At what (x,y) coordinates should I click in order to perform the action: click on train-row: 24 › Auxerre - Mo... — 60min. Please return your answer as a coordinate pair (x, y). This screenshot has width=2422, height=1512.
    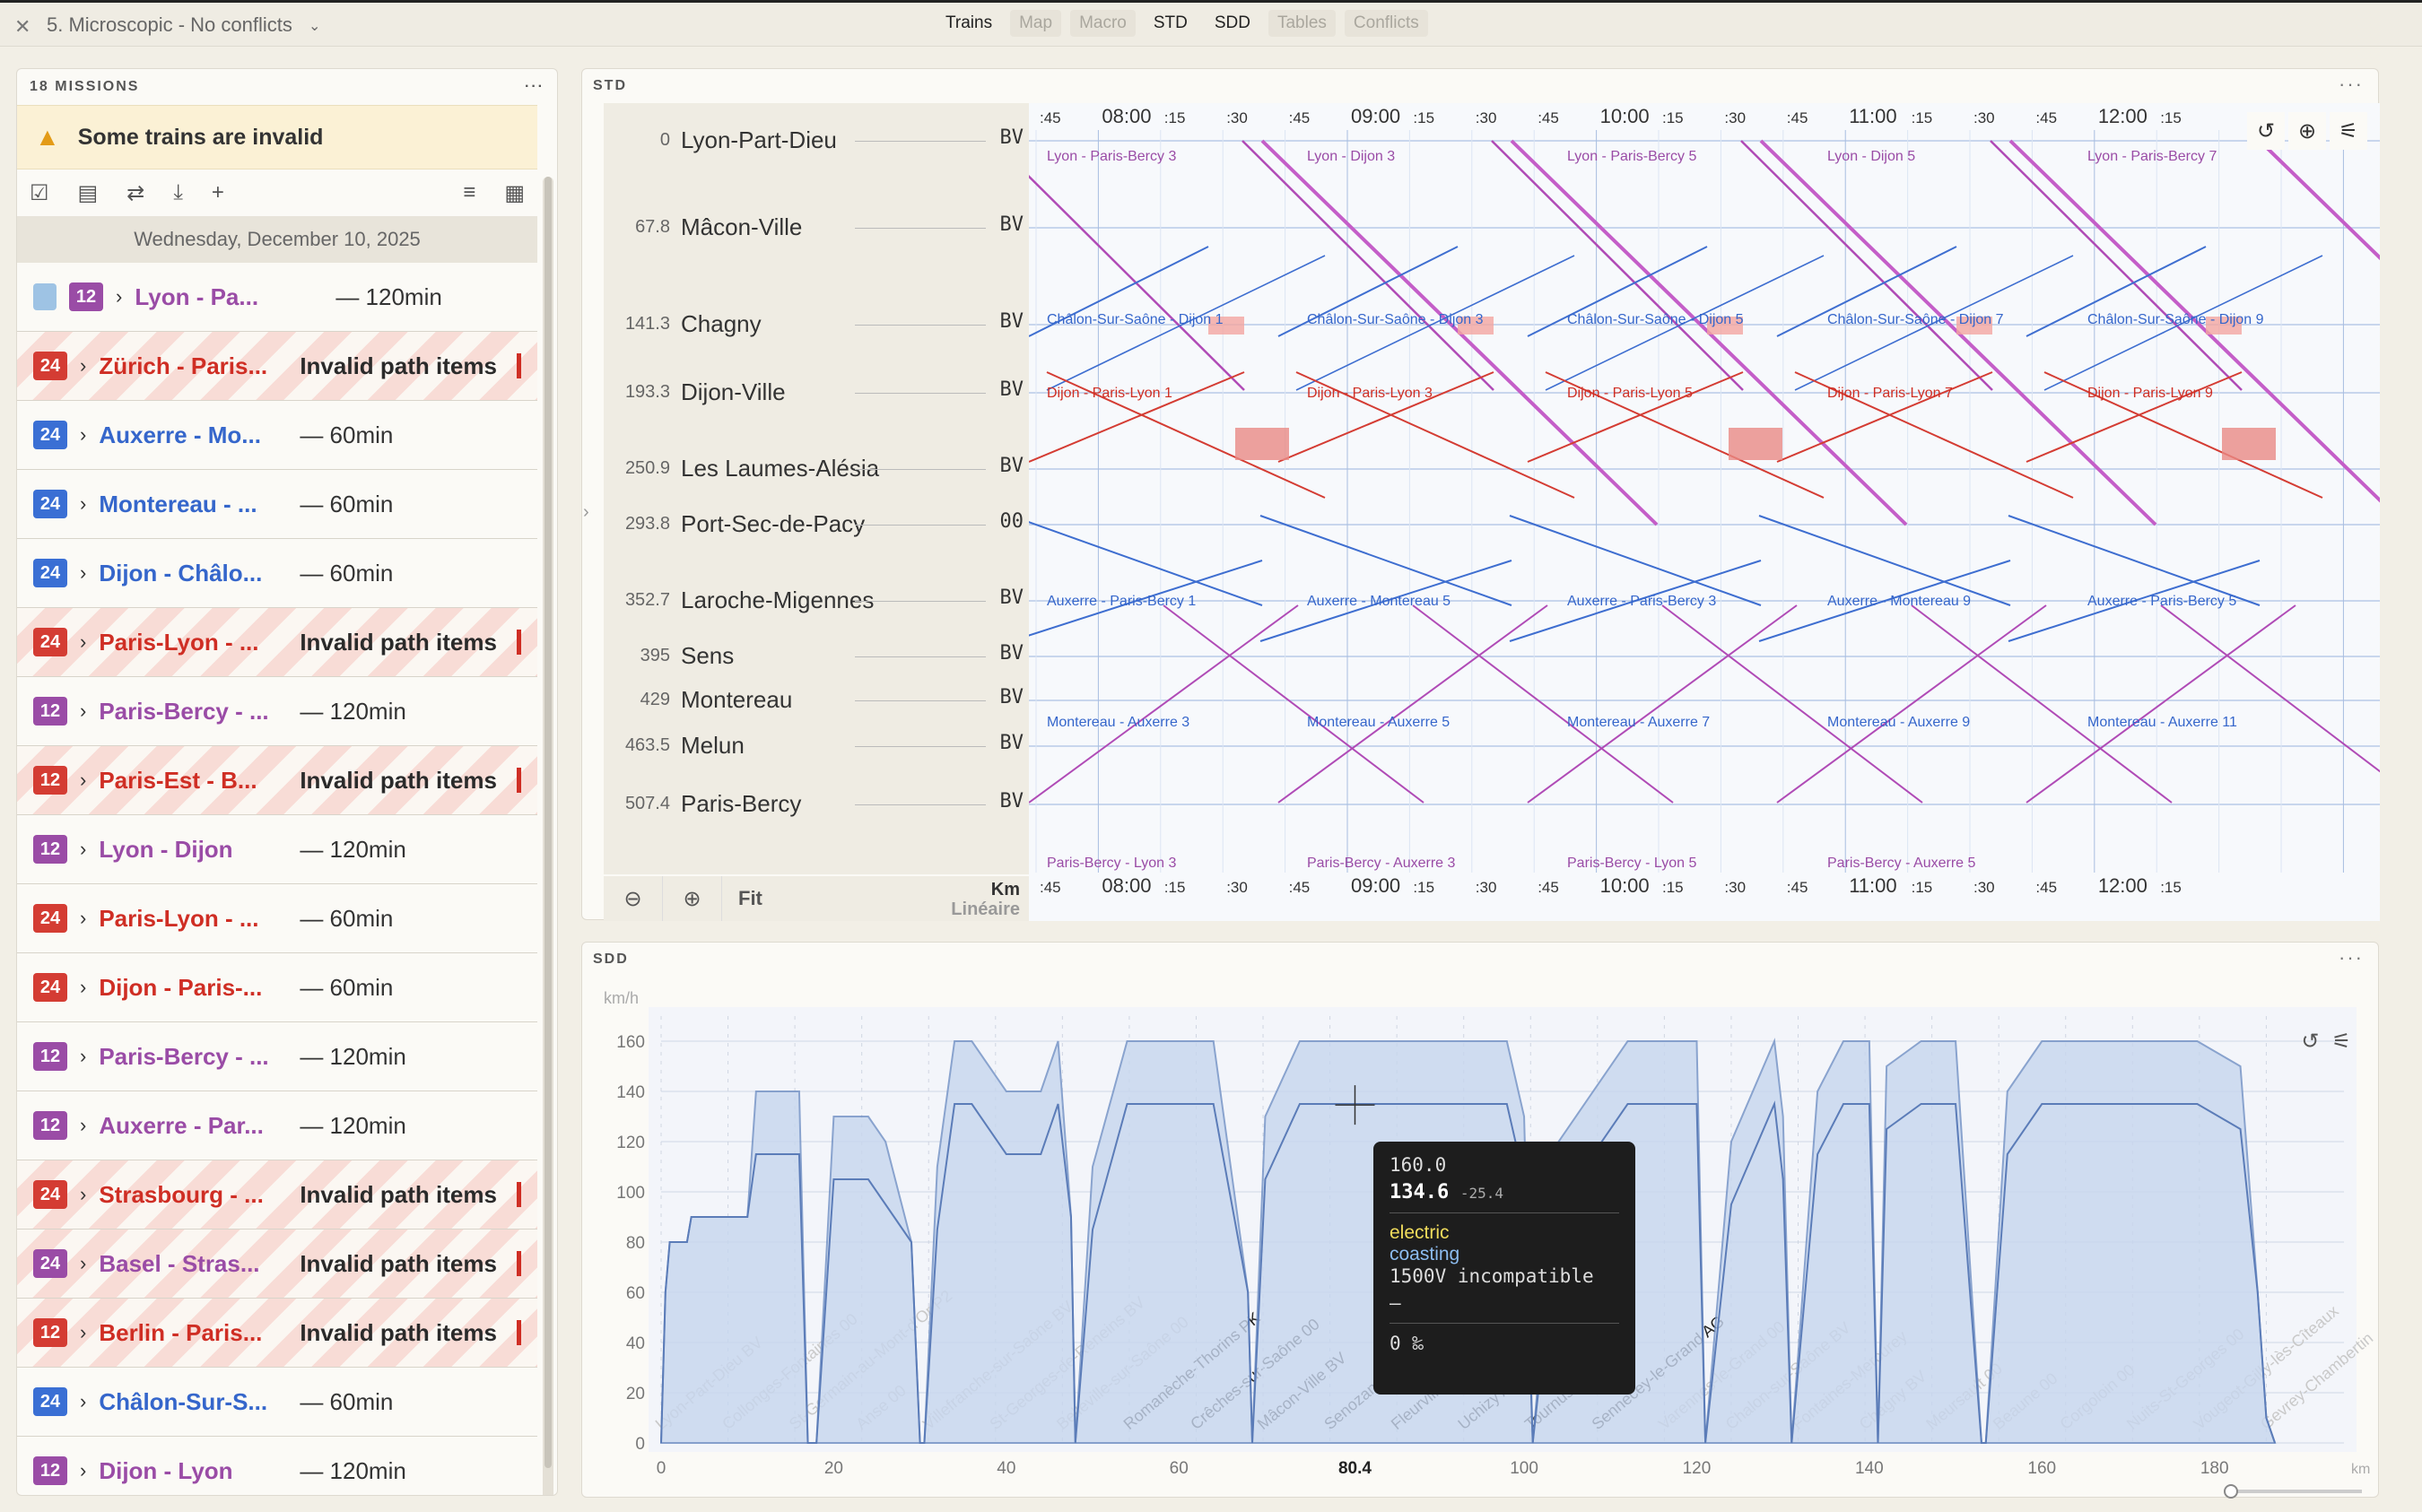
    Looking at the image, I should click on (277, 435).